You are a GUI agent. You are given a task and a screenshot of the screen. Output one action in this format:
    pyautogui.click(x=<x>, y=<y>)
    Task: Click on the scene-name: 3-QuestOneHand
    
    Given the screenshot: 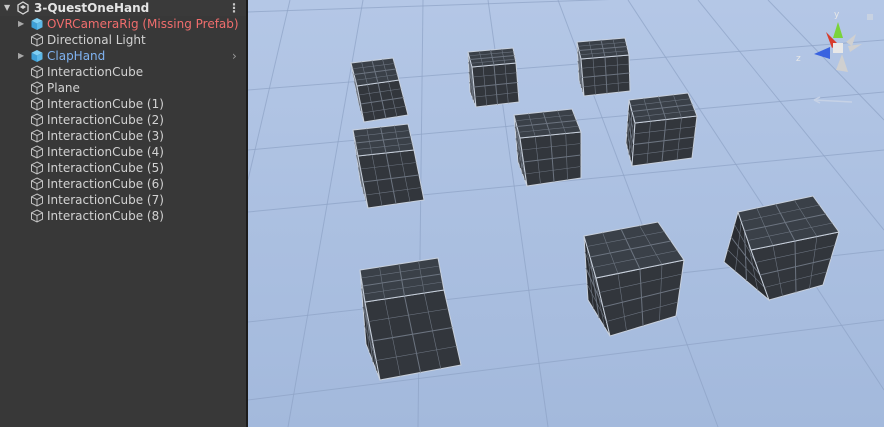 What is the action you would take?
    pyautogui.click(x=92, y=8)
    